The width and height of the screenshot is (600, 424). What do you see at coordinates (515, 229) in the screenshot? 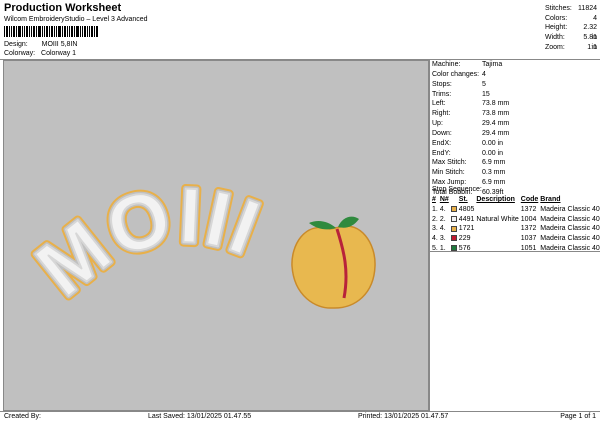
I see `table-row: 3. 4. 1721 1372 Madeira Classic 40` at bounding box center [515, 229].